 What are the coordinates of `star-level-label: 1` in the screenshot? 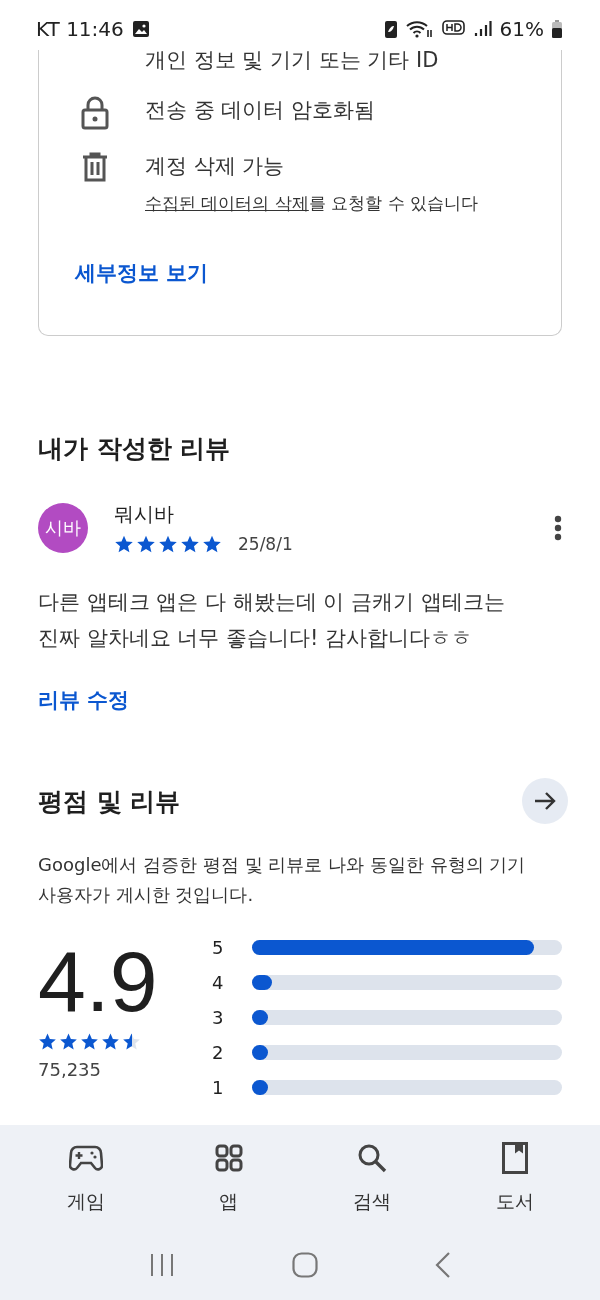 It's located at (218, 1087).